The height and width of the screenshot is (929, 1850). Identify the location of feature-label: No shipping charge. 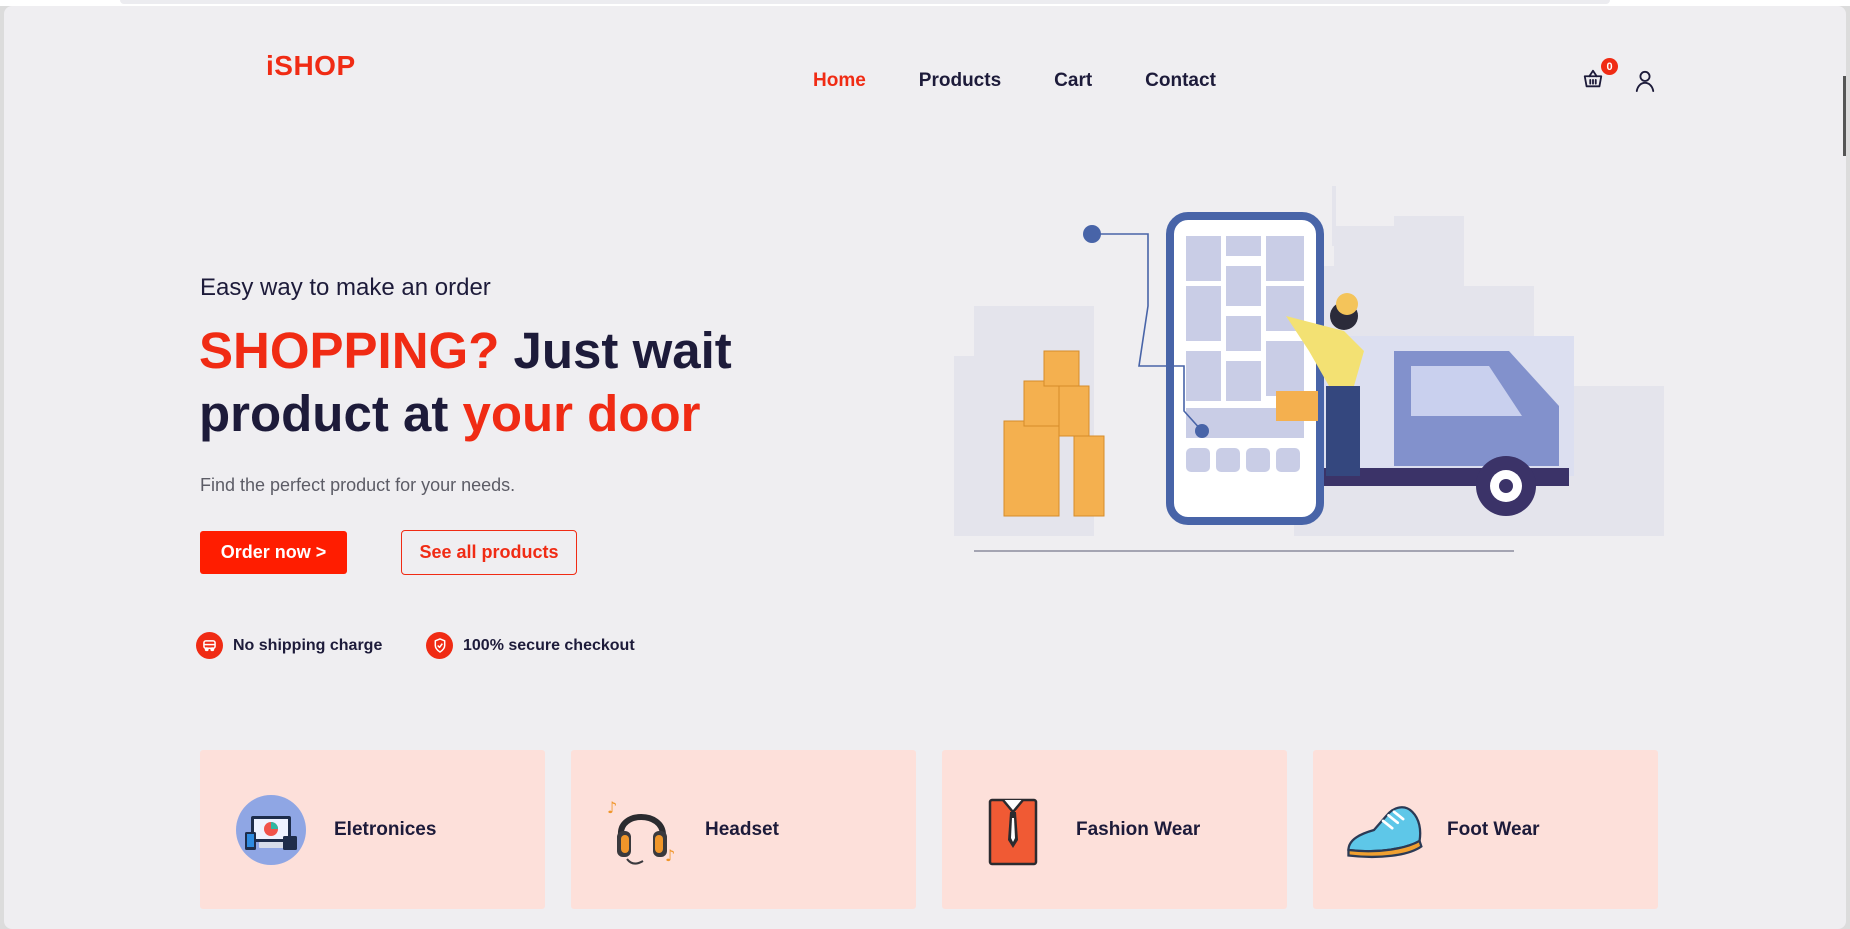
(308, 645).